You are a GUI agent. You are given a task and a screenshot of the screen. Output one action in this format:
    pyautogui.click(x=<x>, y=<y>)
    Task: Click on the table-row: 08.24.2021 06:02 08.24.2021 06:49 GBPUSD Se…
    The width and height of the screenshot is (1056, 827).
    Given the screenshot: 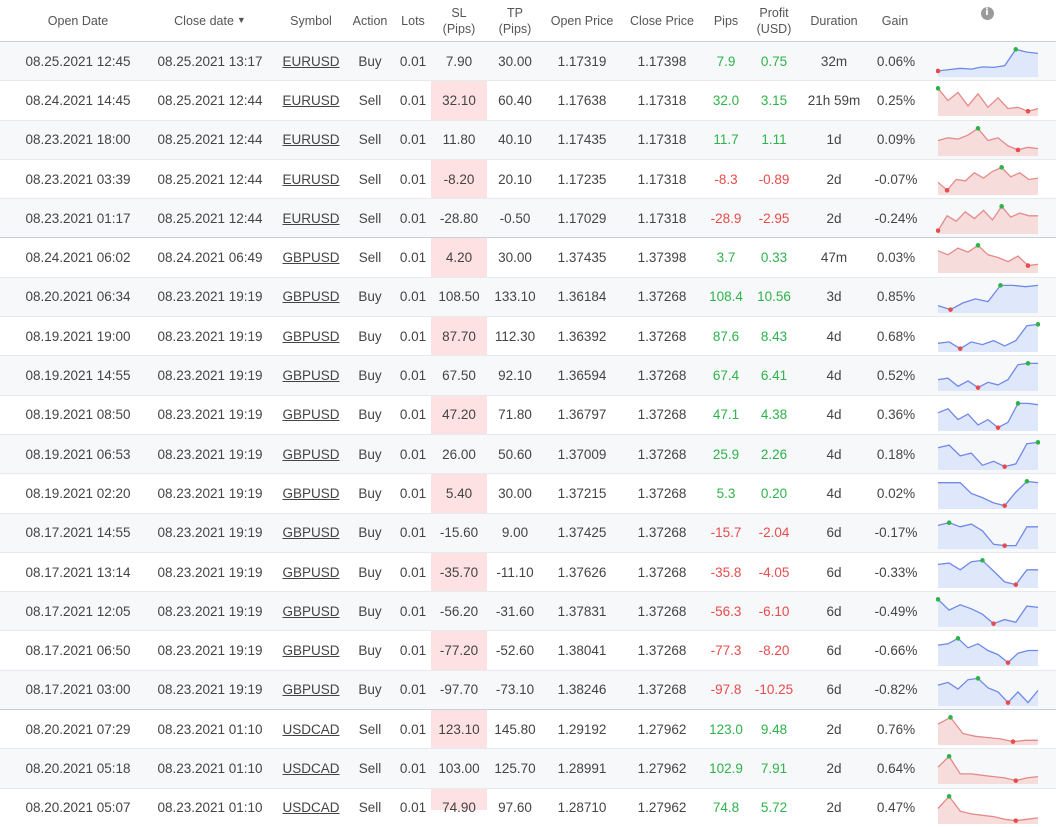 What is the action you would take?
    pyautogui.click(x=528, y=256)
    